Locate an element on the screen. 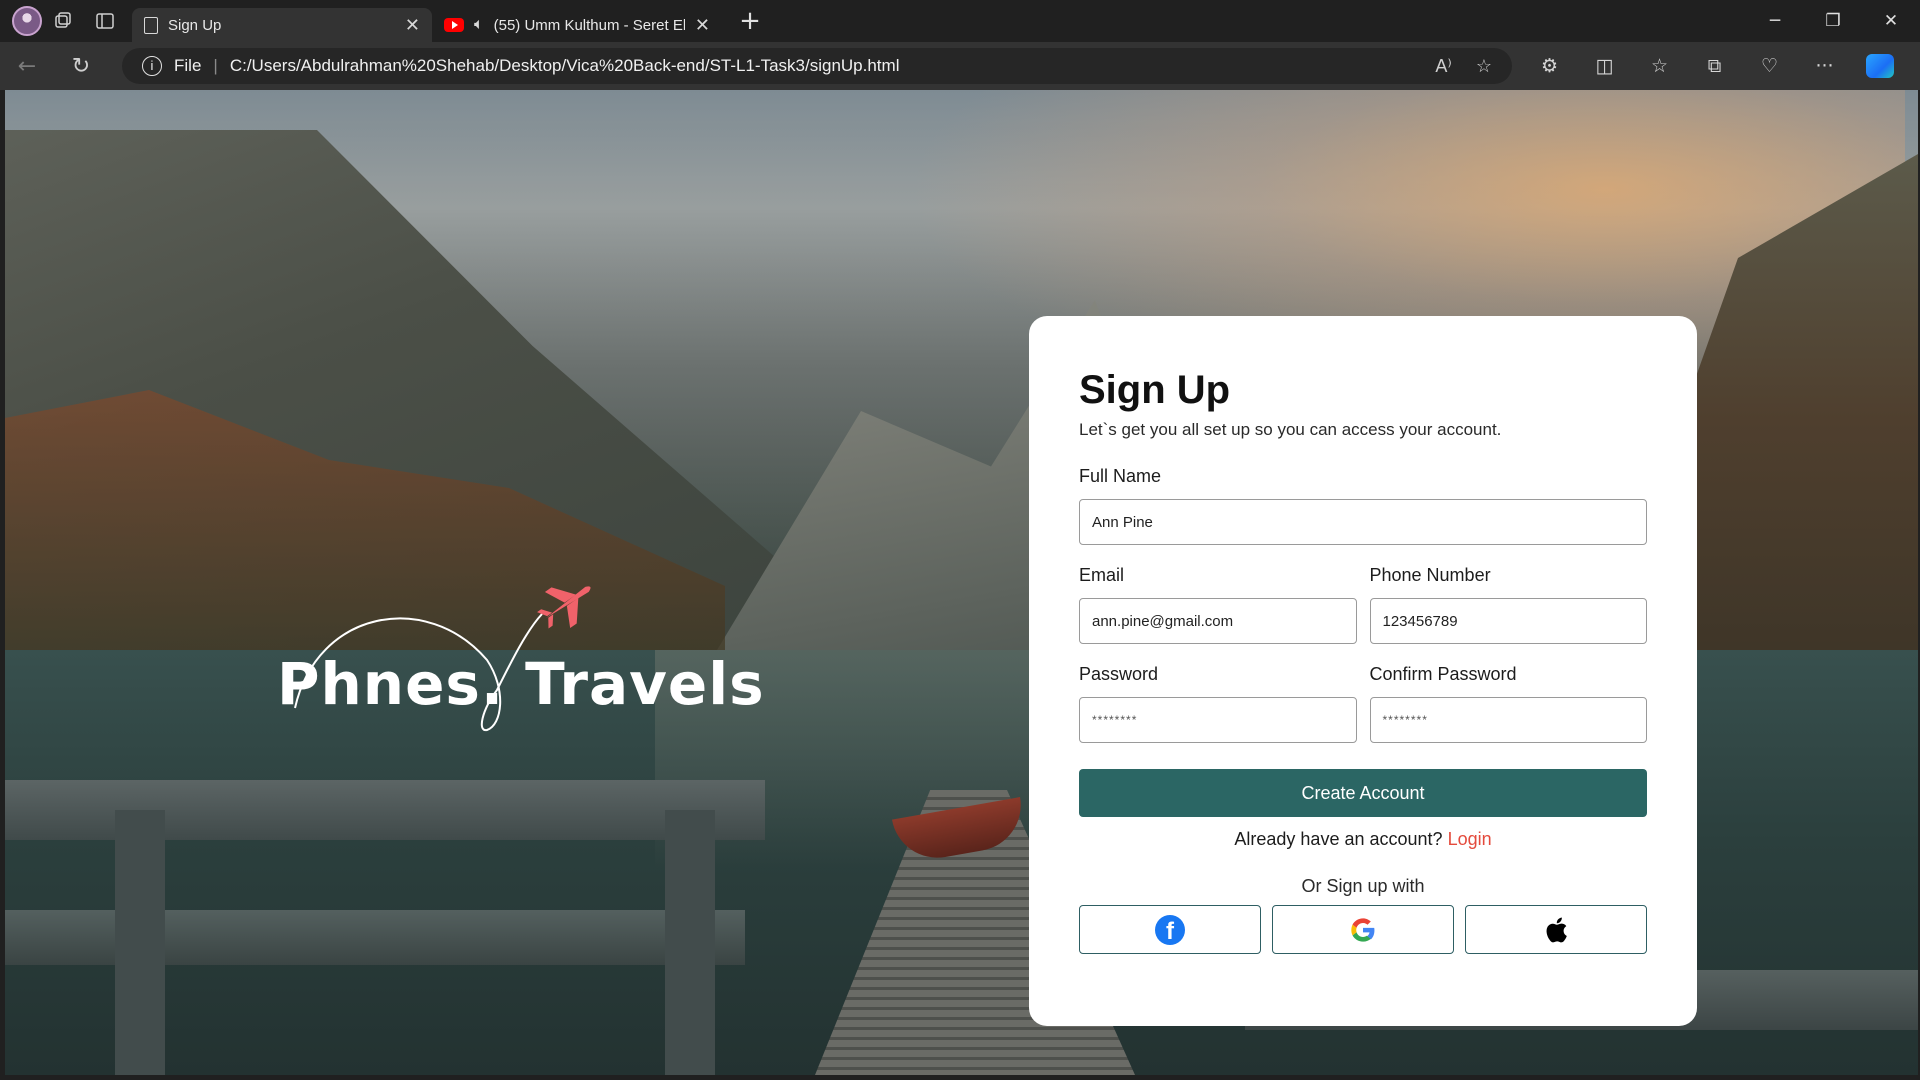 The width and height of the screenshot is (1920, 1080). refresh-icon: ↻ is located at coordinates (81, 66).